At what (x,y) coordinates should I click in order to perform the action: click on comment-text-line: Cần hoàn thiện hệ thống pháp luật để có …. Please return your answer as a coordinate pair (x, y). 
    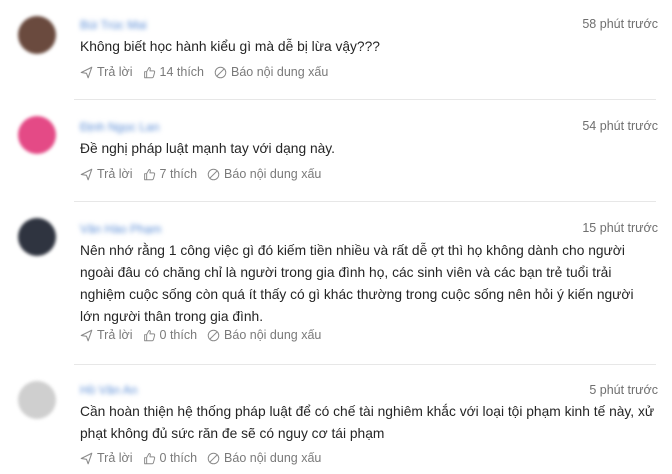
    Looking at the image, I should click on (367, 411).